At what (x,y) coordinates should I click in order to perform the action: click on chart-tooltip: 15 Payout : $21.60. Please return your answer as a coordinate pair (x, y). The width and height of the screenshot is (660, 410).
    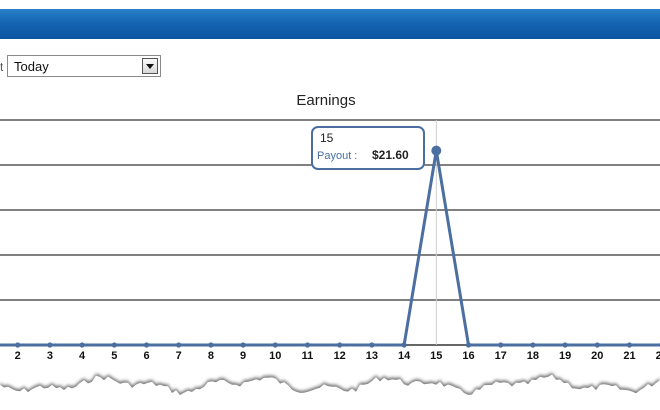
    Looking at the image, I should click on (368, 148).